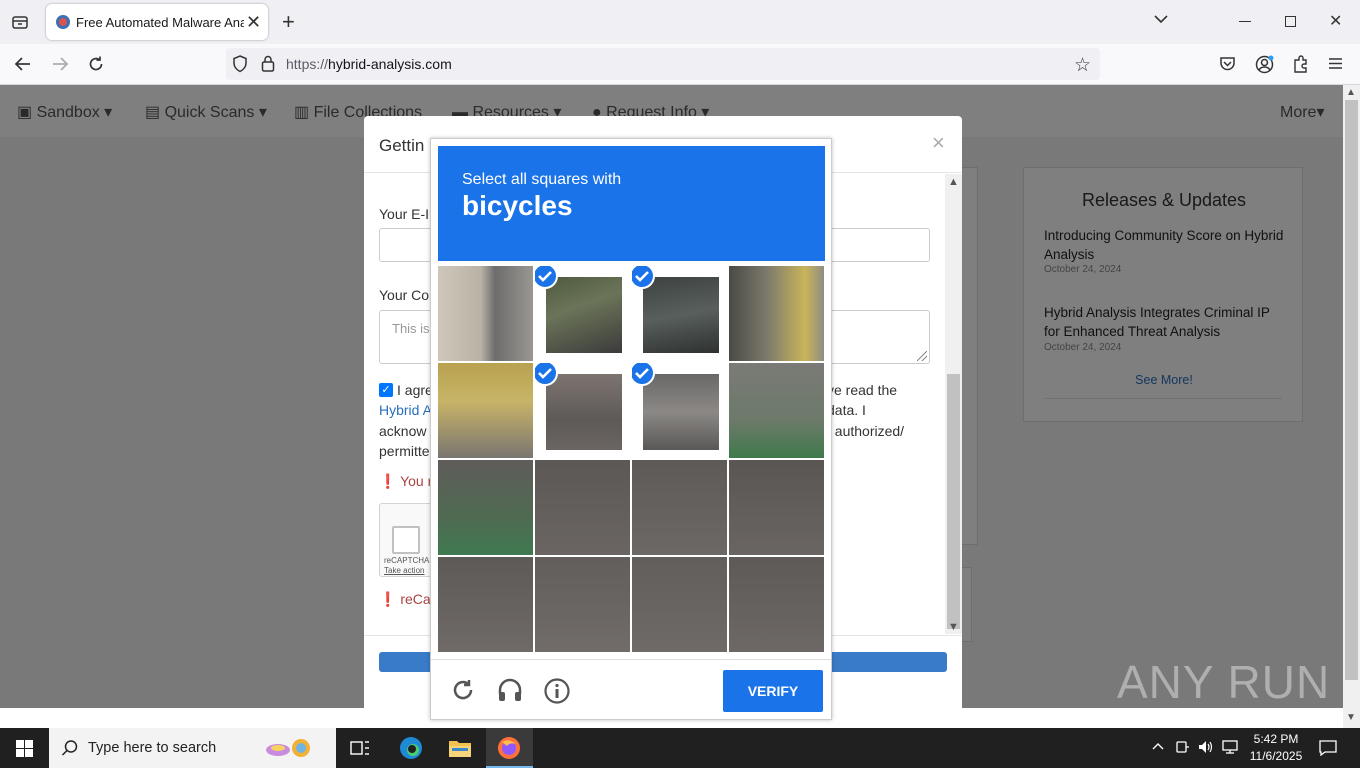  What do you see at coordinates (463, 690) in the screenshot?
I see `reload-icon` at bounding box center [463, 690].